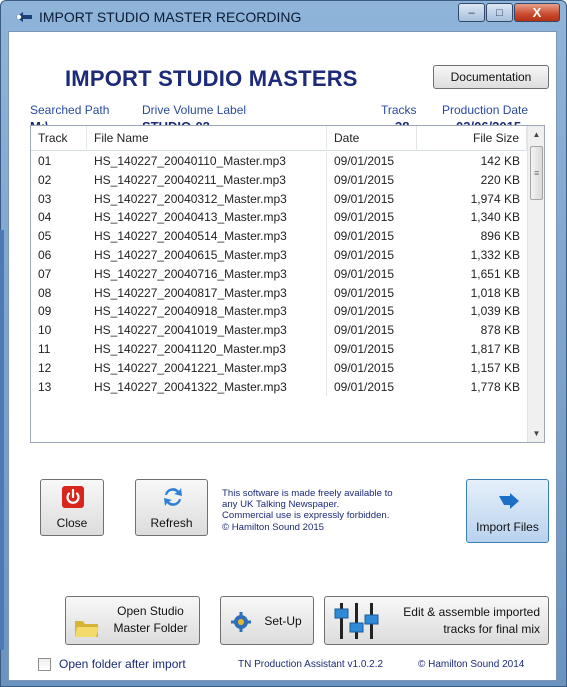  Describe the element at coordinates (207, 330) in the screenshot. I see `cell-file-name: HS_140227_20041019_Master.mp3` at that location.